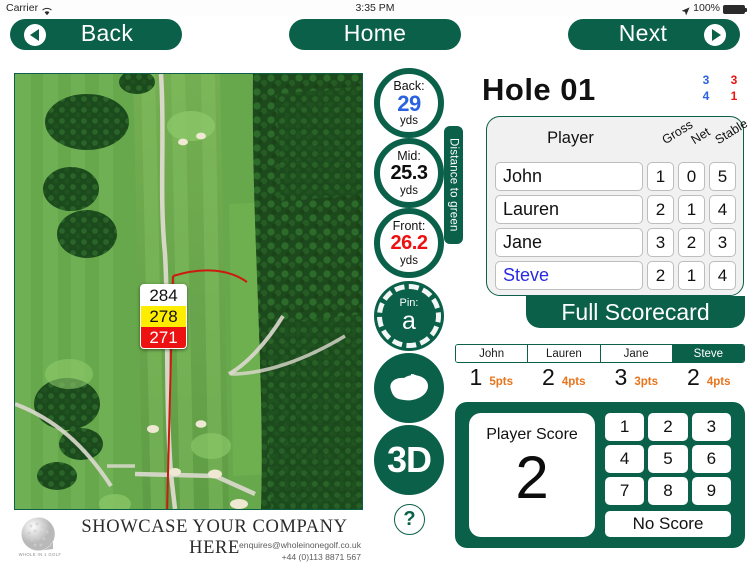  I want to click on table-row: Lauren 2 1 4, so click(616, 209).